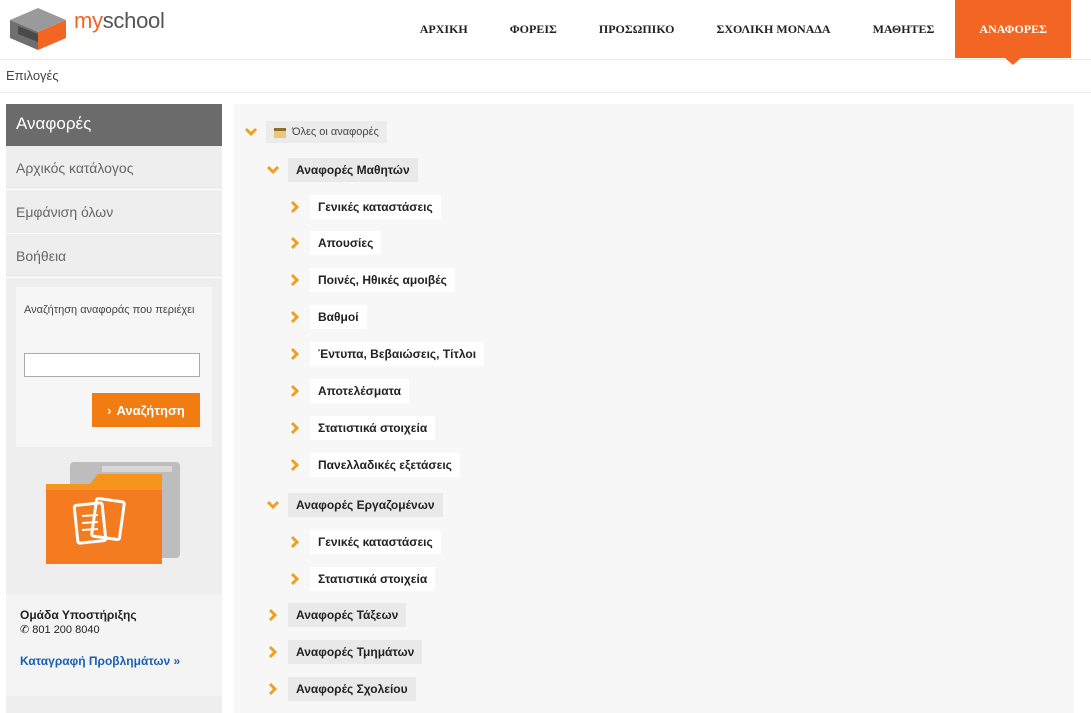  What do you see at coordinates (773, 29) in the screenshot?
I see `nav-school-unit: ΣΧΟΛΙΚΗ ΜΟΝΑΔΑ` at bounding box center [773, 29].